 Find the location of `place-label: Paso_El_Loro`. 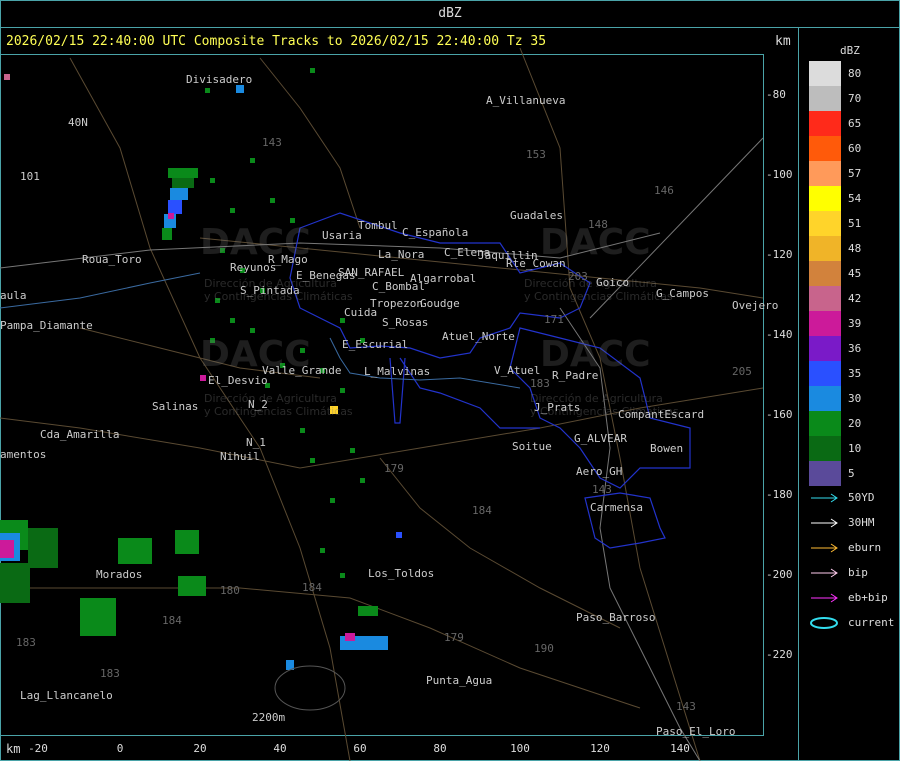

place-label: Paso_El_Loro is located at coordinates (696, 731).